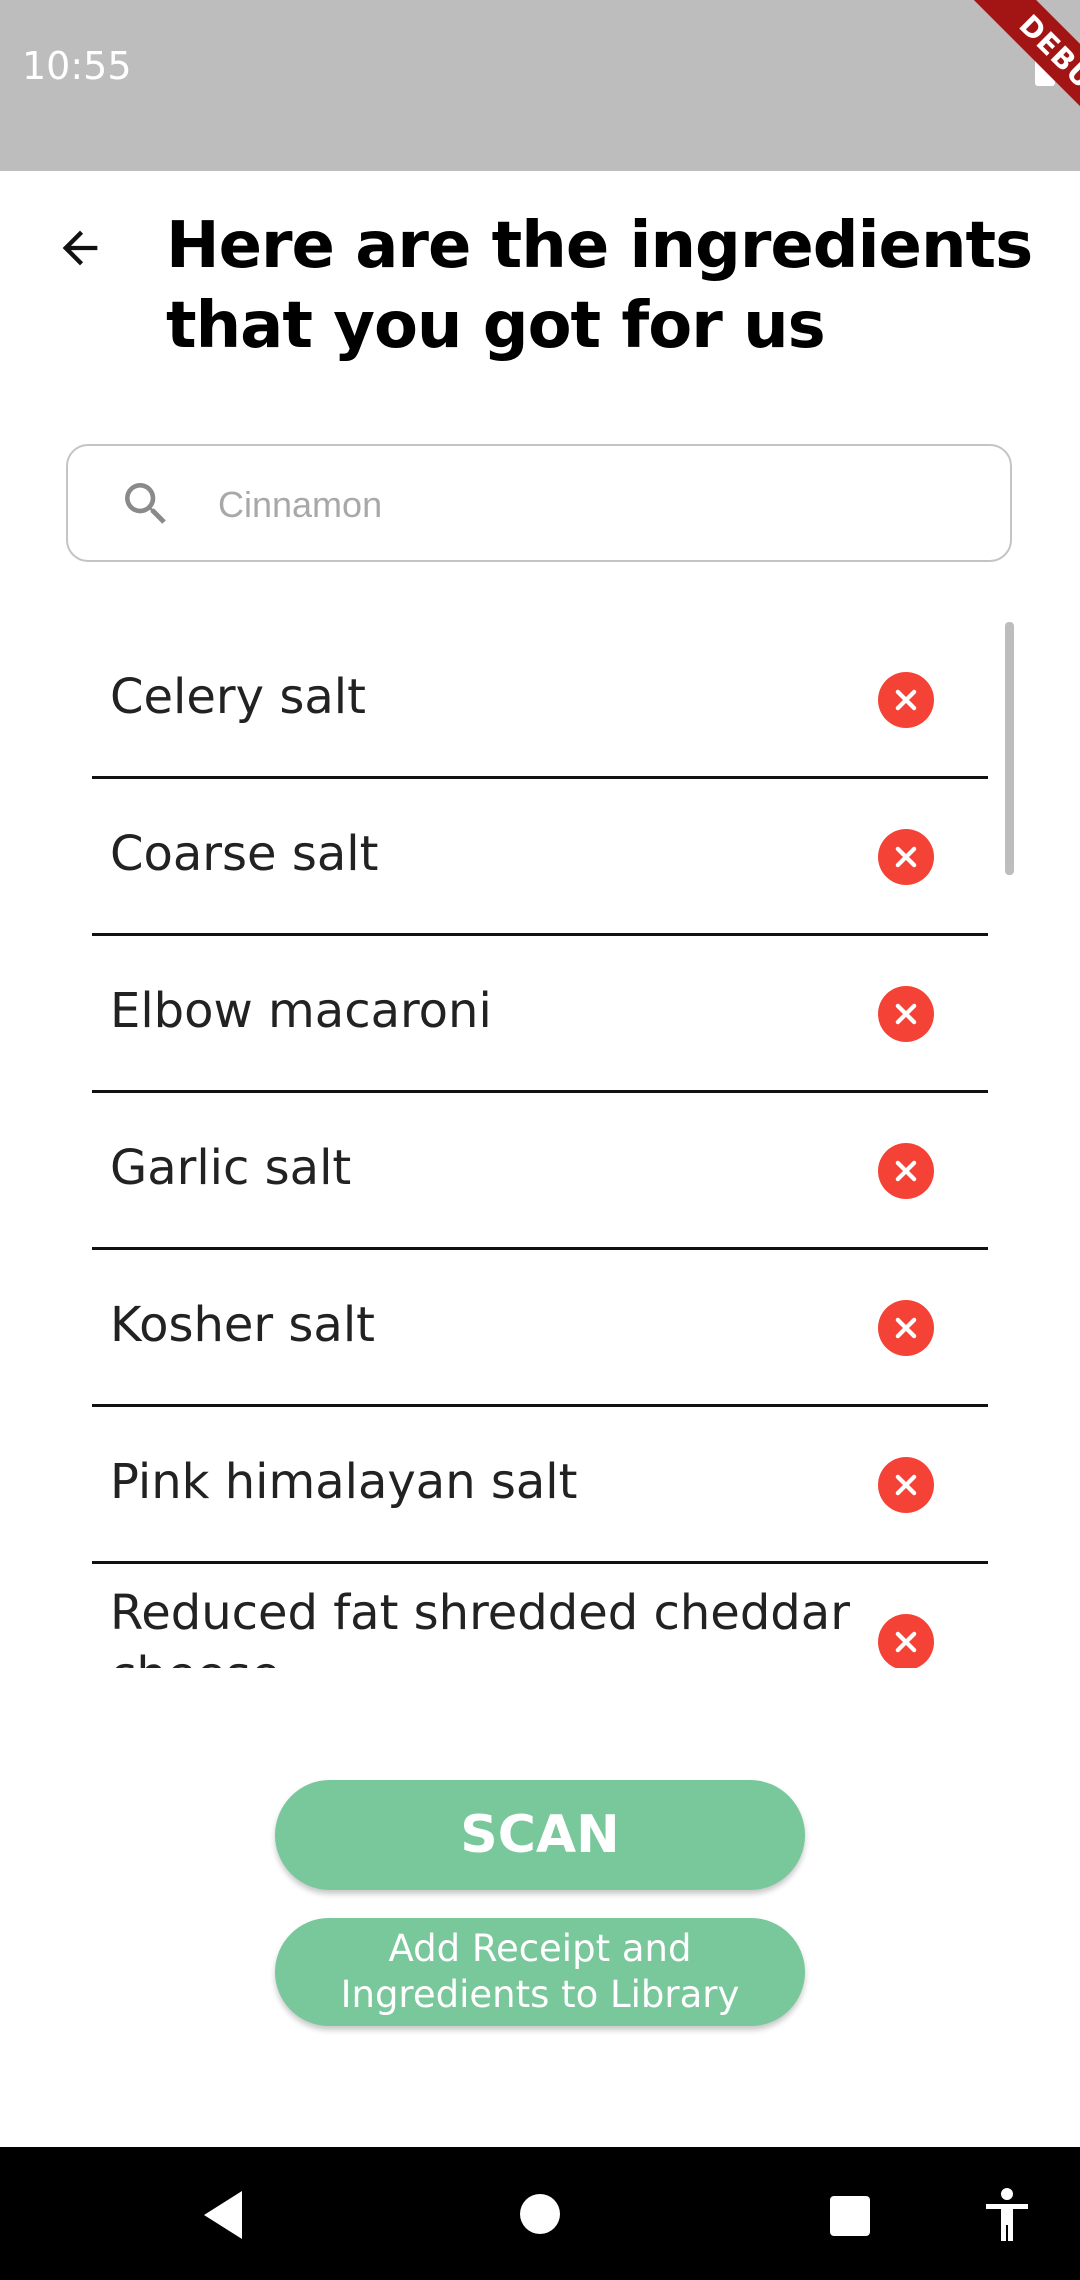 The width and height of the screenshot is (1080, 2280). I want to click on status-bar: 10:55 DEBUG, so click(540, 85).